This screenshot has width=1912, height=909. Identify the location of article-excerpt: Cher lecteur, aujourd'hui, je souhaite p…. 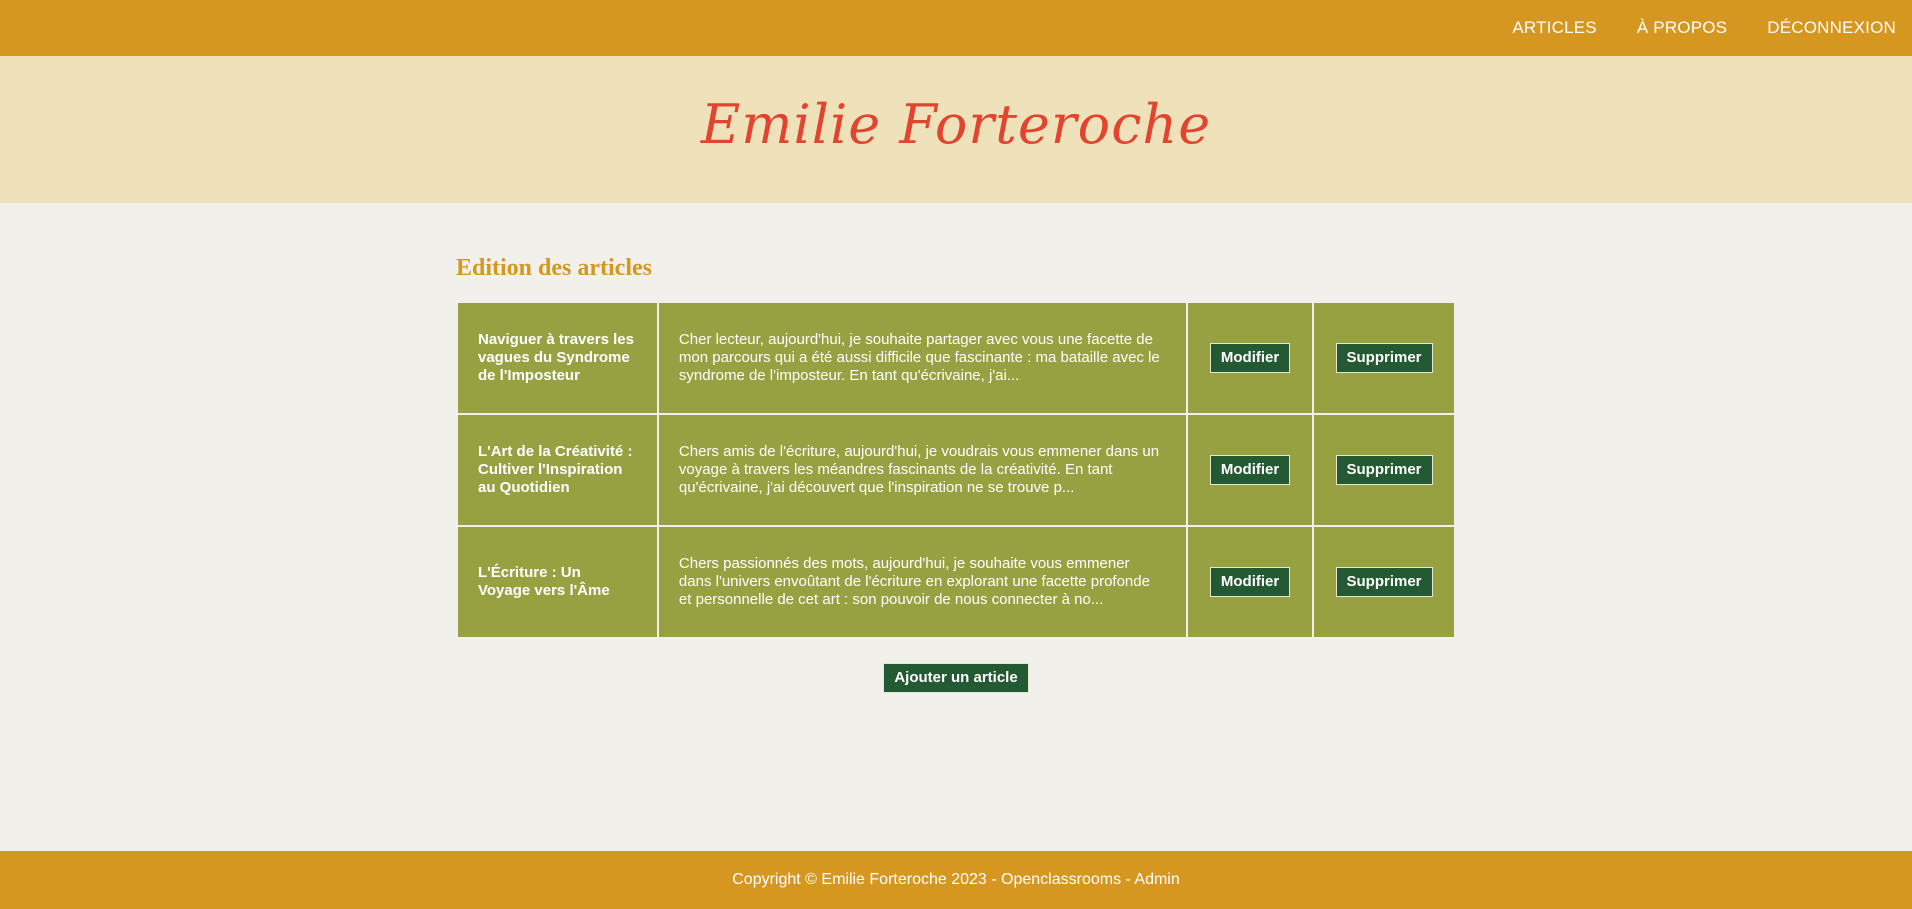
(922, 358).